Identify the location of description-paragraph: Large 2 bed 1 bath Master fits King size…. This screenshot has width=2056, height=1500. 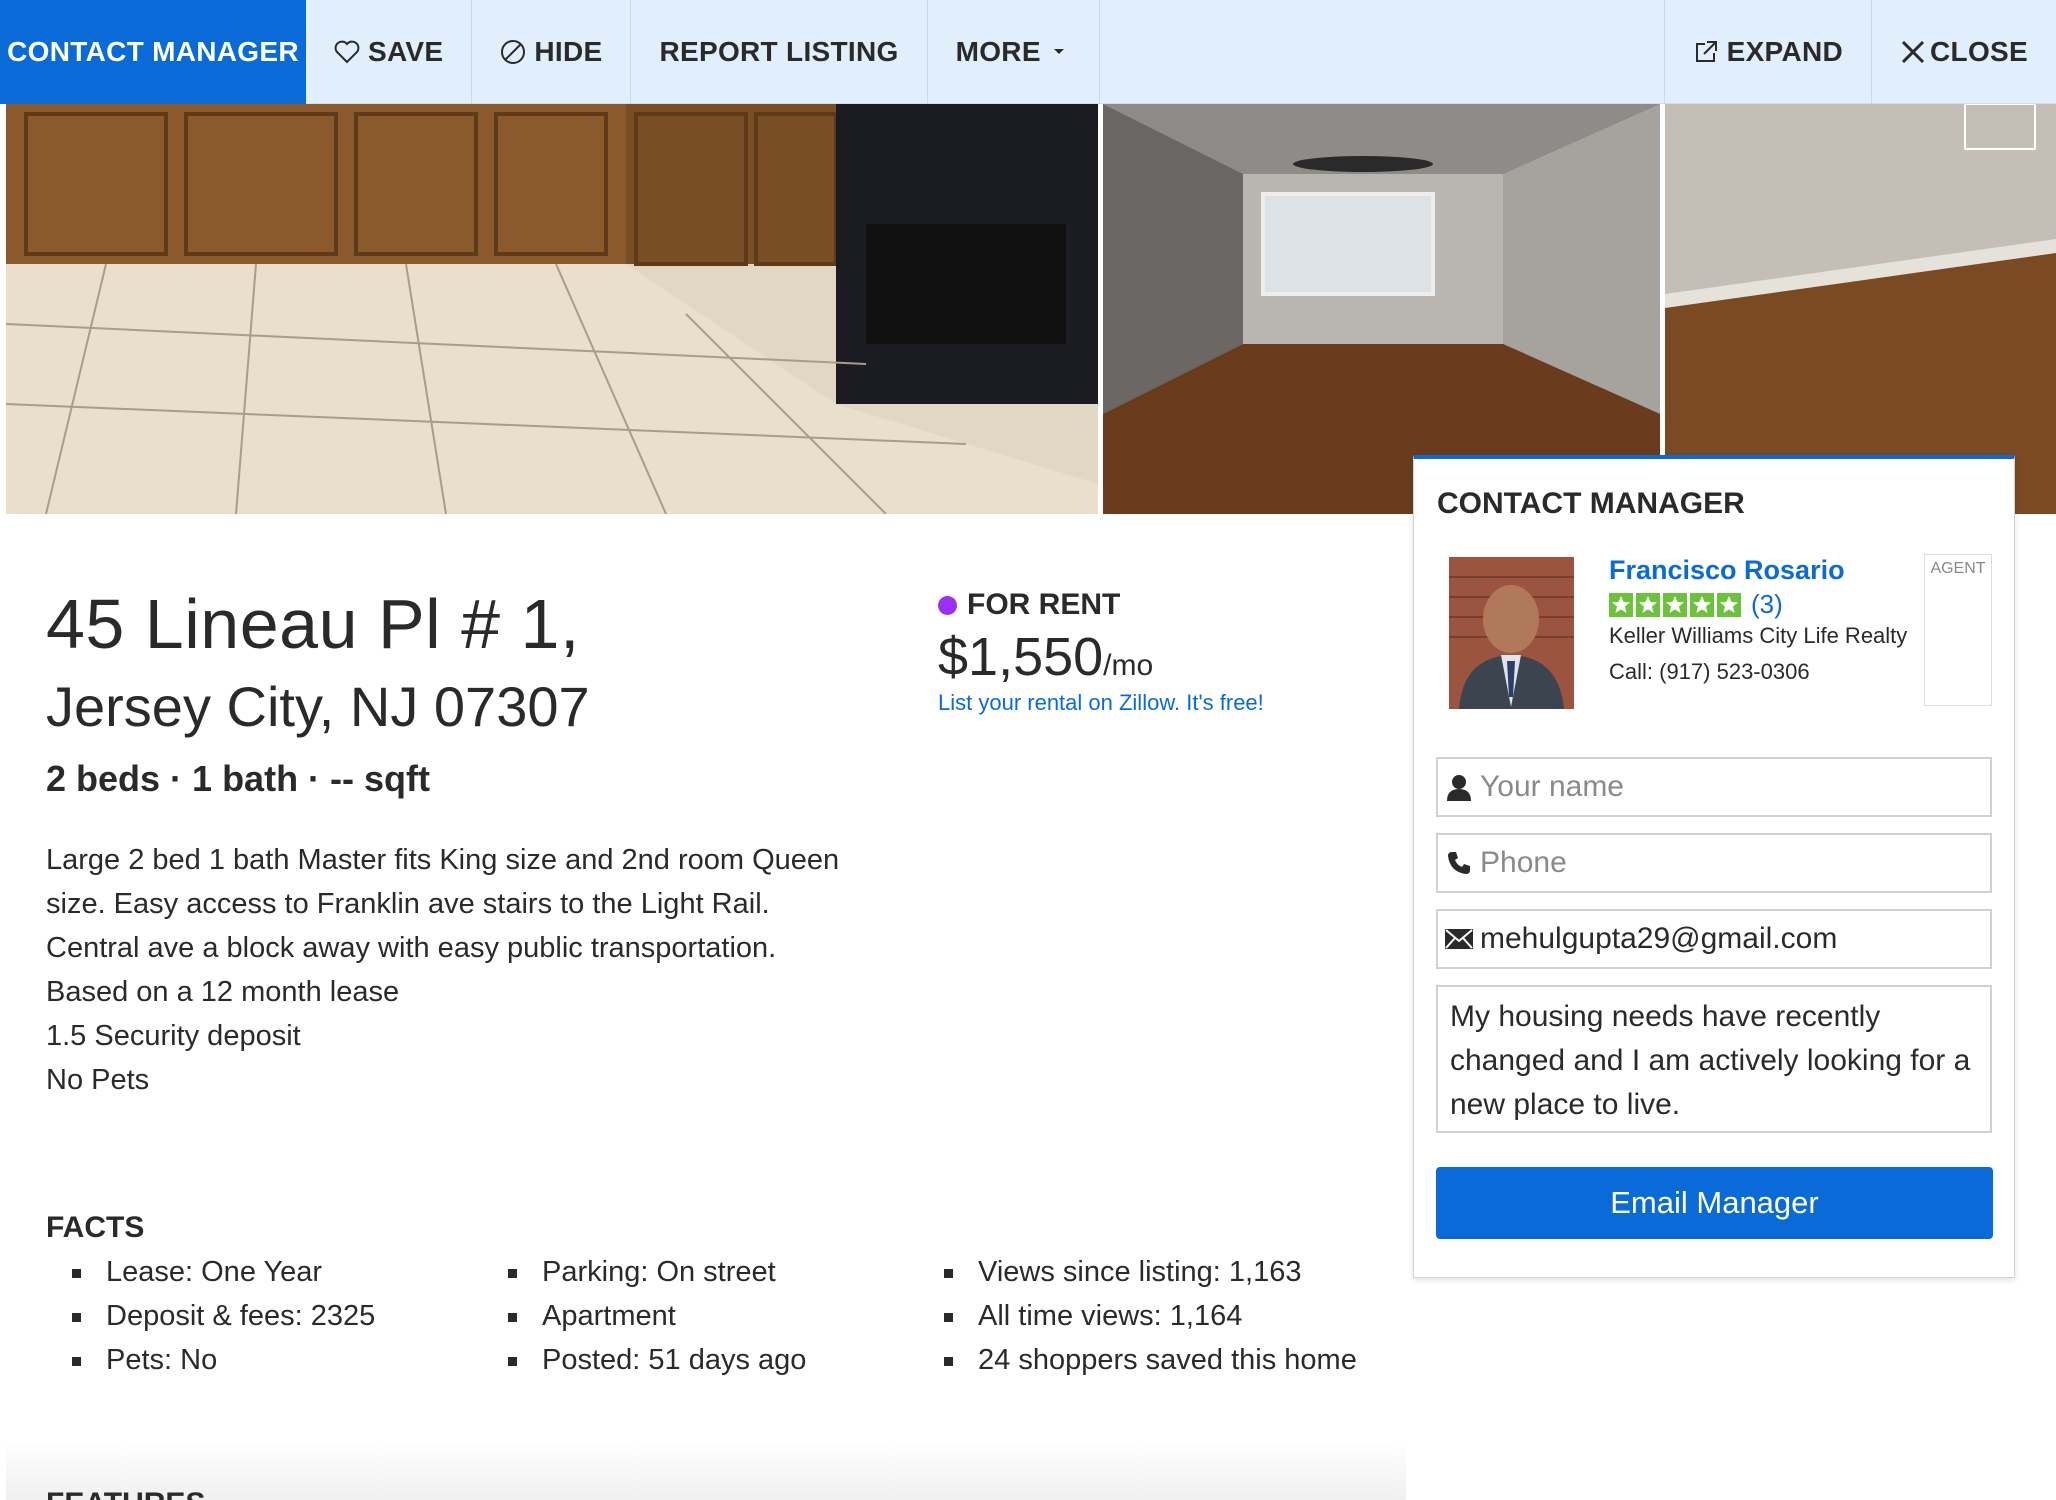
(443, 904).